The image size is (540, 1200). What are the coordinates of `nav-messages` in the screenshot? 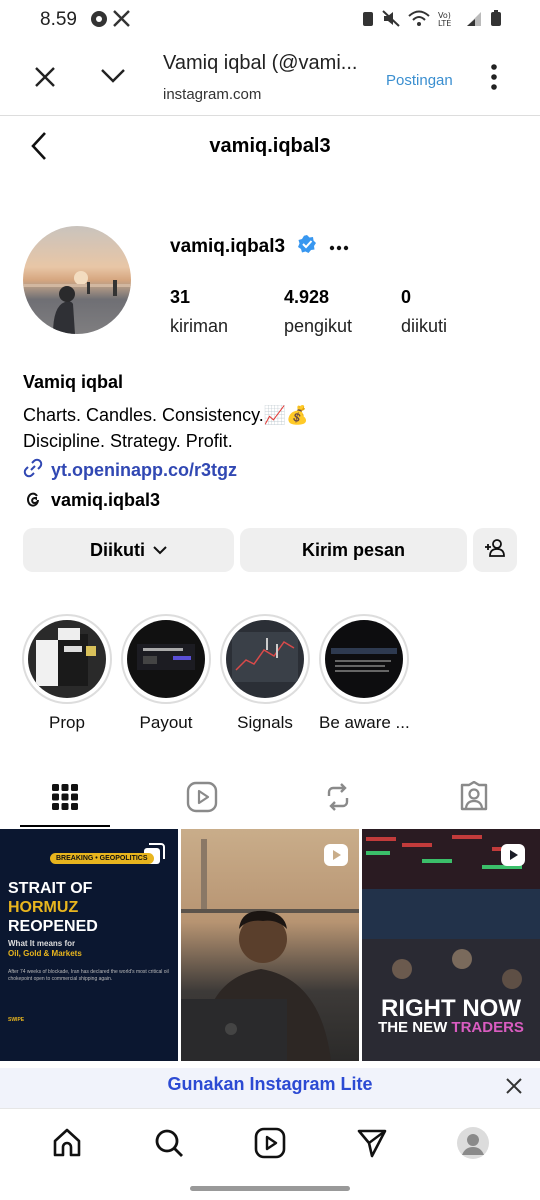 It's located at (372, 1145).